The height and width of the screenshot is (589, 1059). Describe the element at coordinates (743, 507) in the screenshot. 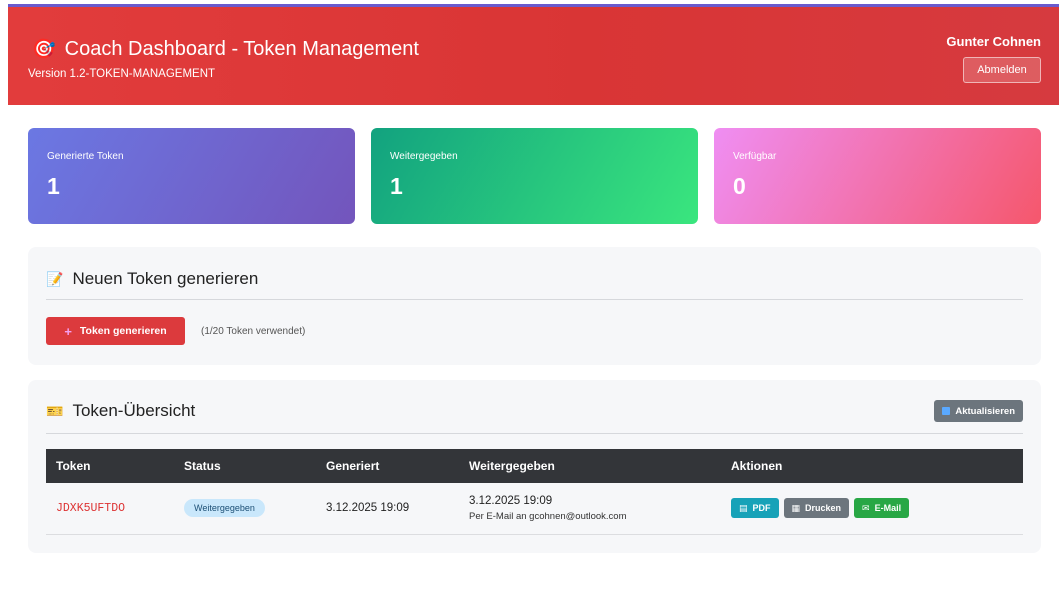

I see `document-icon: ▤` at that location.